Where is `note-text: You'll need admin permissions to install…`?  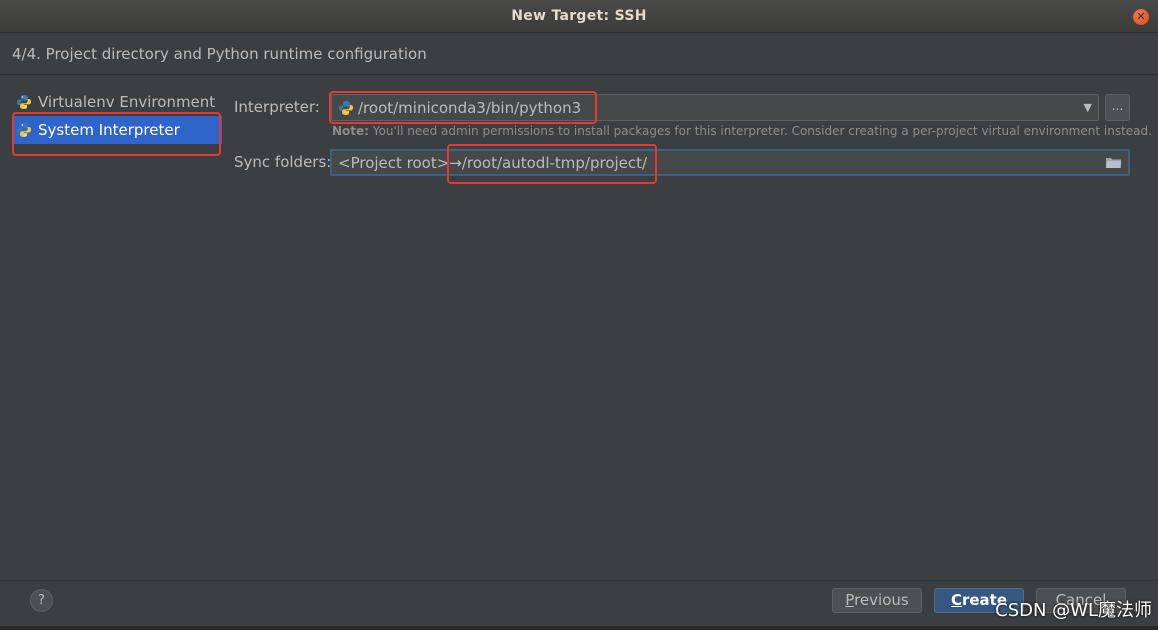 note-text: You'll need admin permissions to install… is located at coordinates (760, 131).